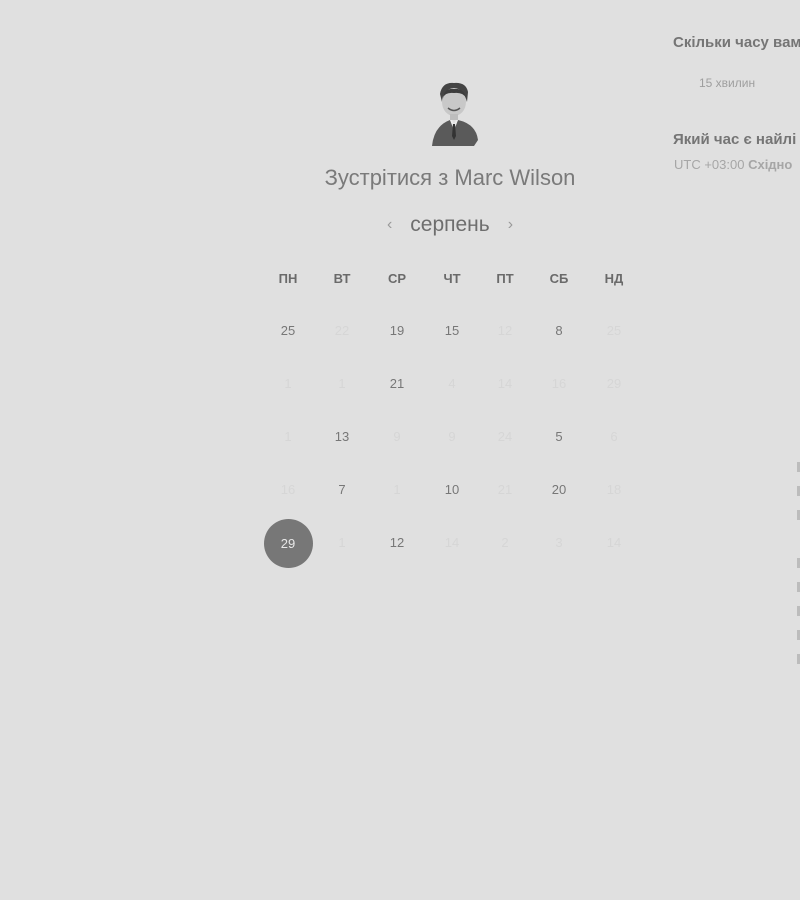  I want to click on weekday-header: НД, so click(614, 278).